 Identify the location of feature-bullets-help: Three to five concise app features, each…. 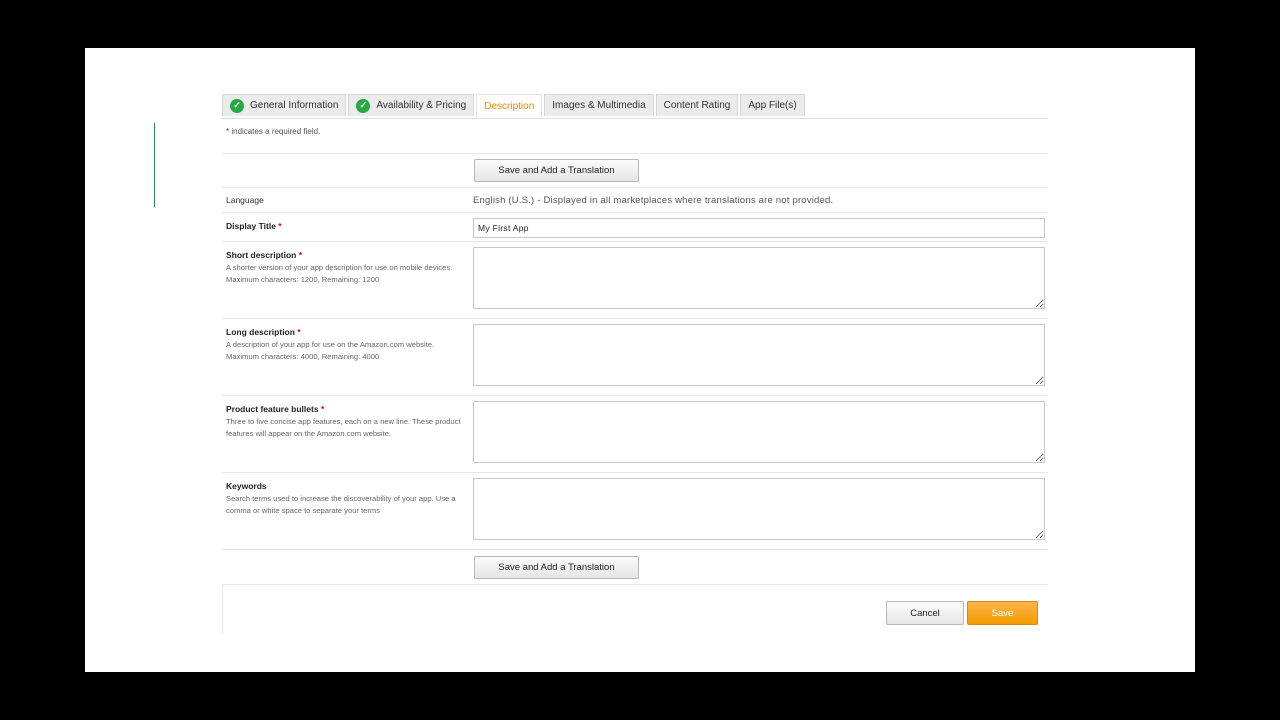
(346, 428).